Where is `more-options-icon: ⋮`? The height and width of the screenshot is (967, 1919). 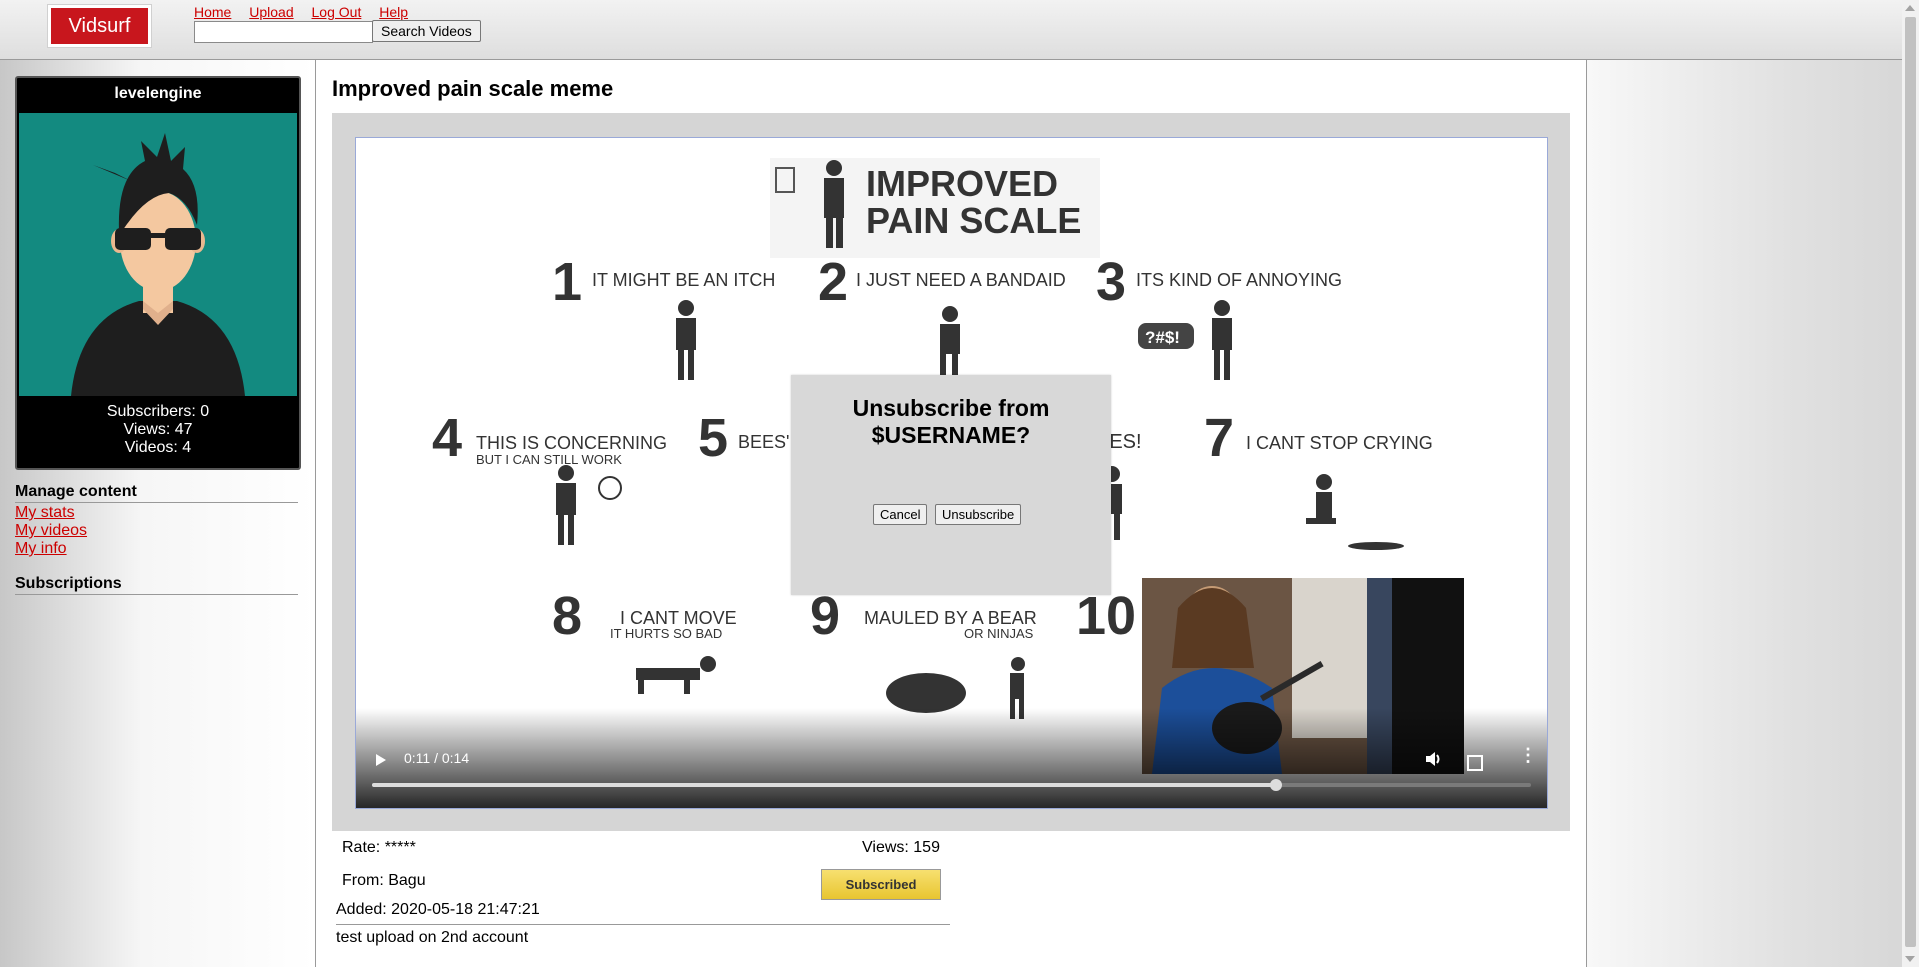 more-options-icon: ⋮ is located at coordinates (1528, 755).